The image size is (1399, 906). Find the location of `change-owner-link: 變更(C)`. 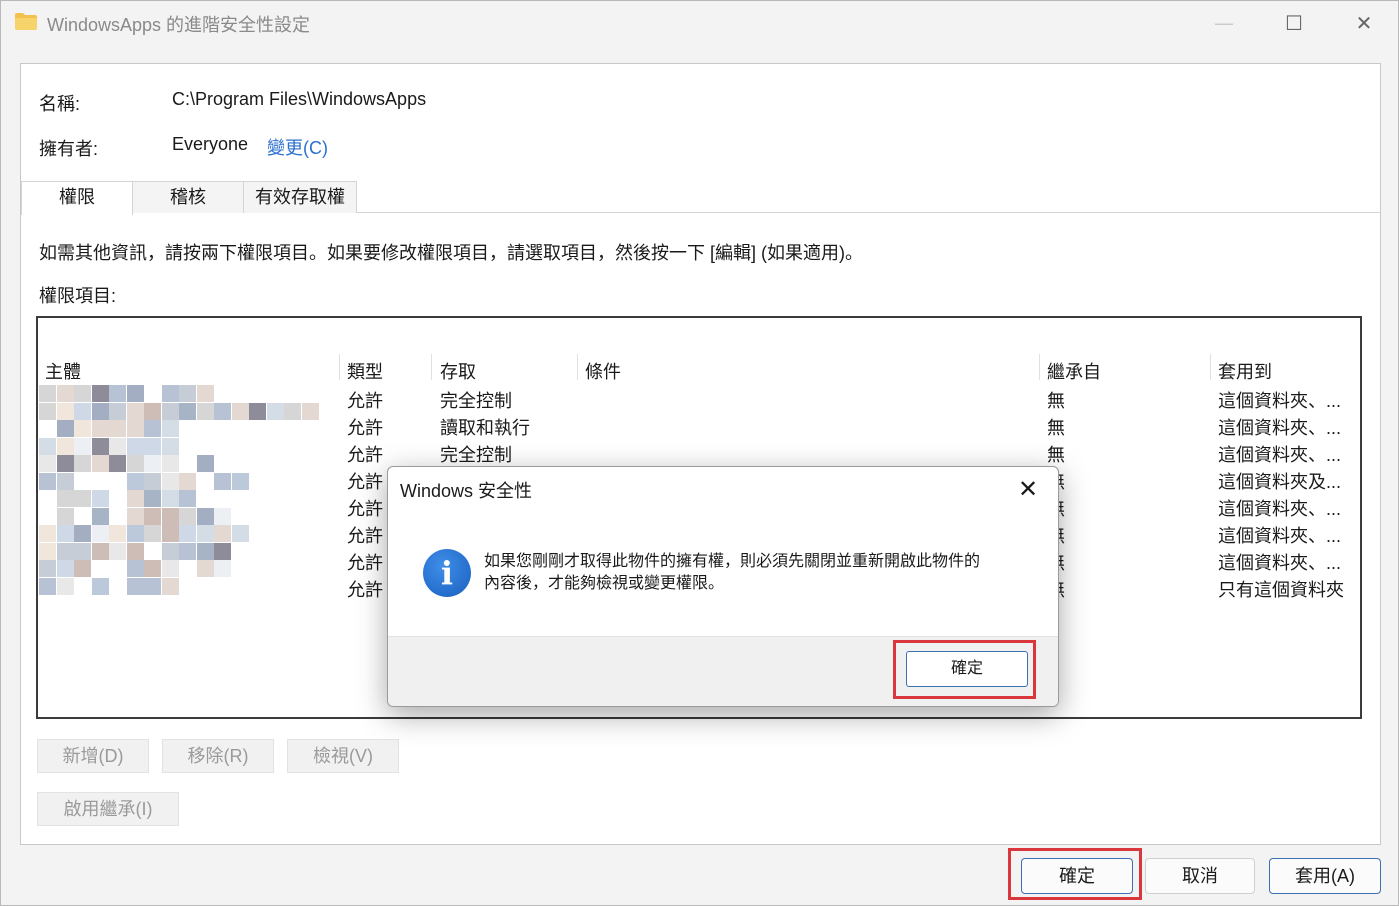

change-owner-link: 變更(C) is located at coordinates (297, 147).